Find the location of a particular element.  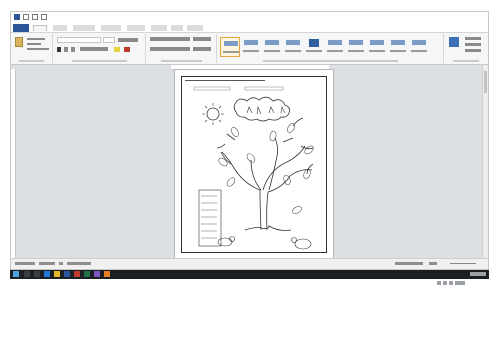

vertical-ruler is located at coordinates (13, 164).